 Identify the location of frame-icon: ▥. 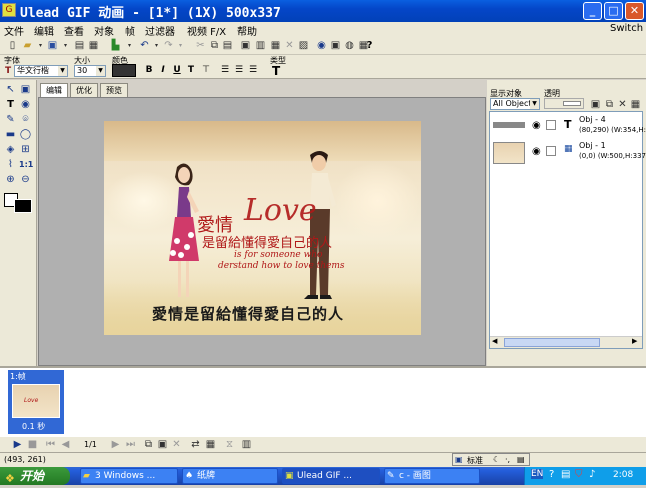
(260, 45).